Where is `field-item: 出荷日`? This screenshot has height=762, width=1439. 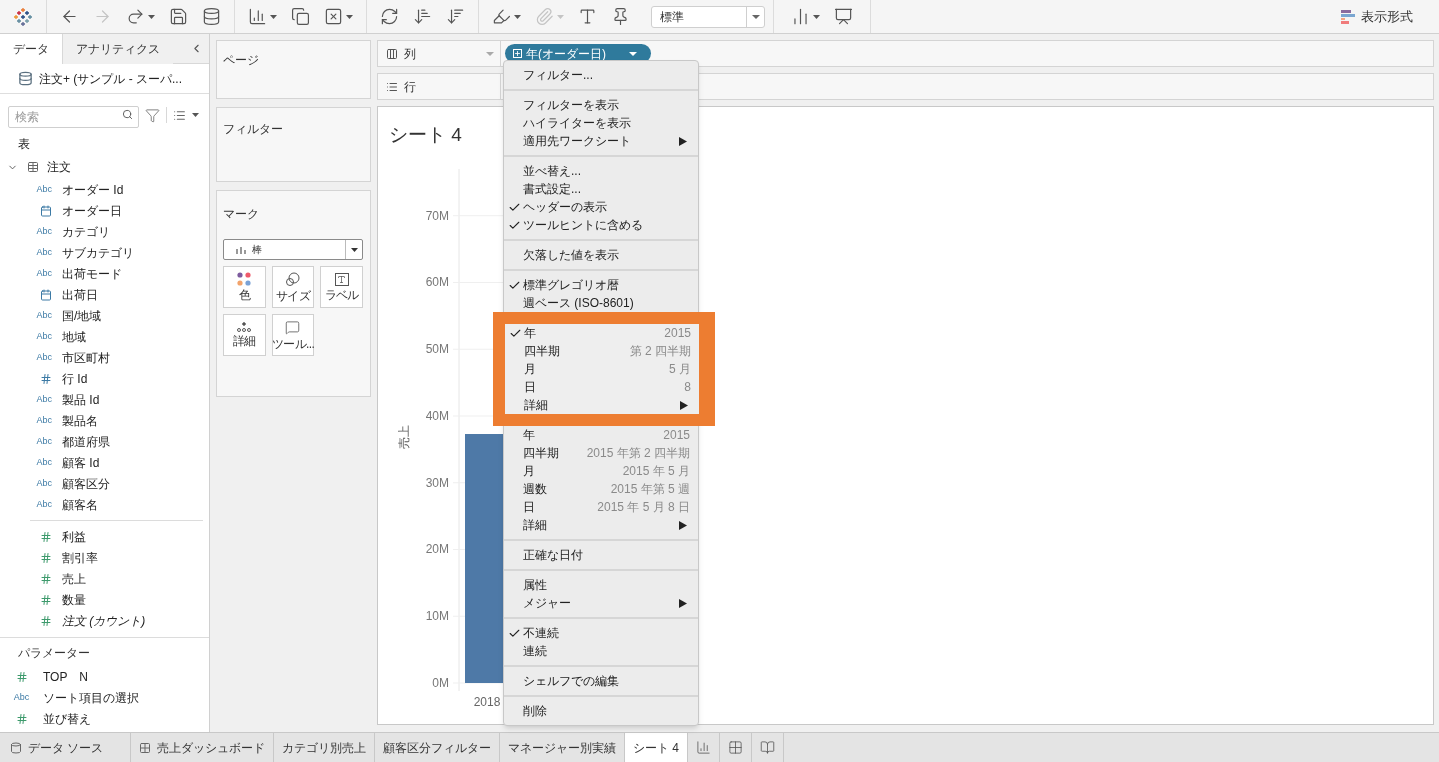 field-item: 出荷日 is located at coordinates (80, 294).